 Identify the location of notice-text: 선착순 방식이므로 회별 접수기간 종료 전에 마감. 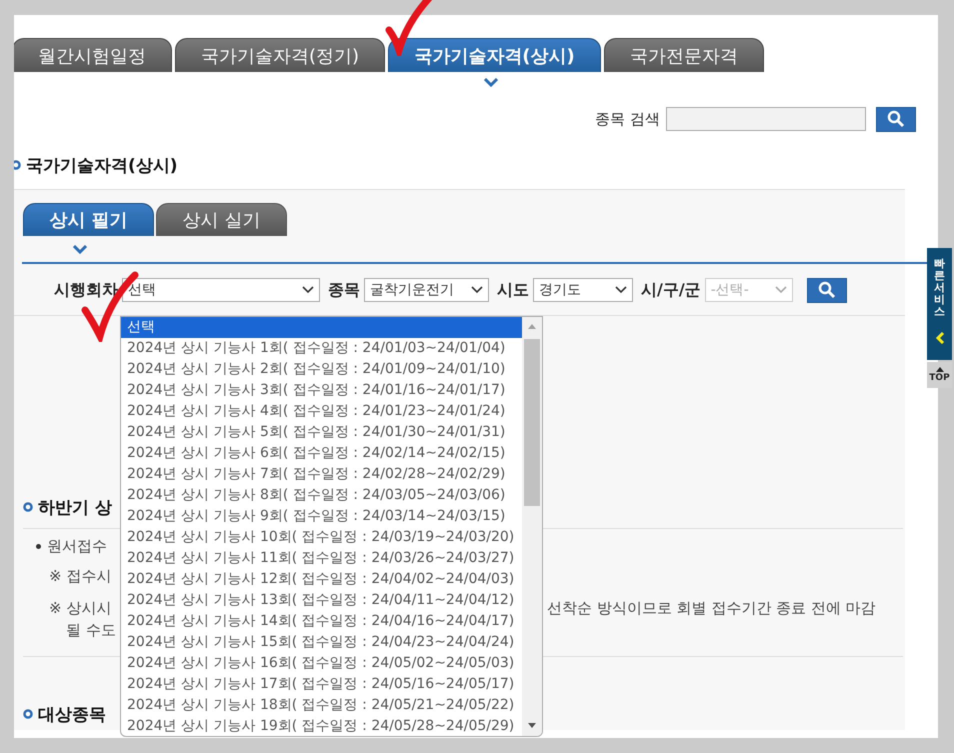
(711, 608).